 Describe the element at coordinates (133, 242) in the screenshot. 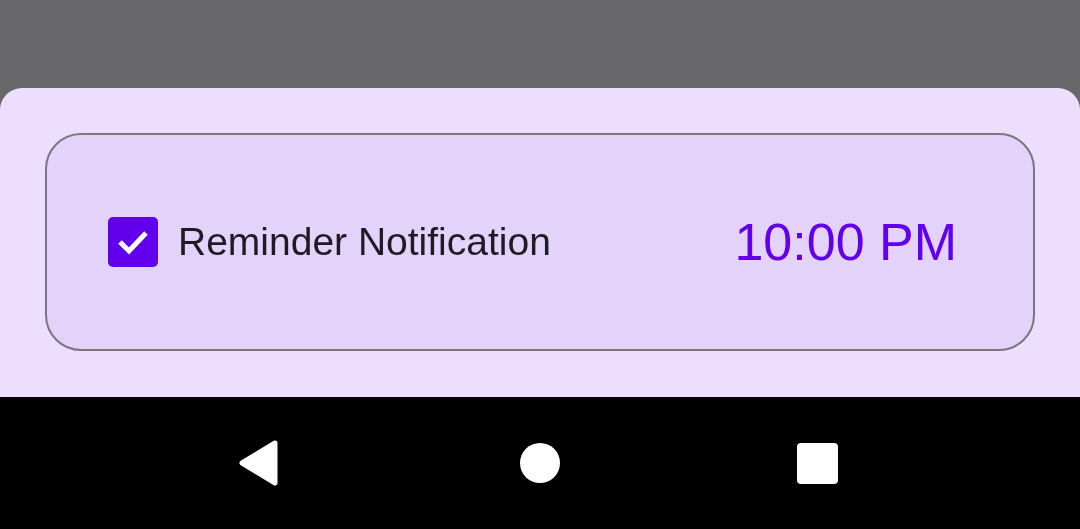

I see `checkbox` at that location.